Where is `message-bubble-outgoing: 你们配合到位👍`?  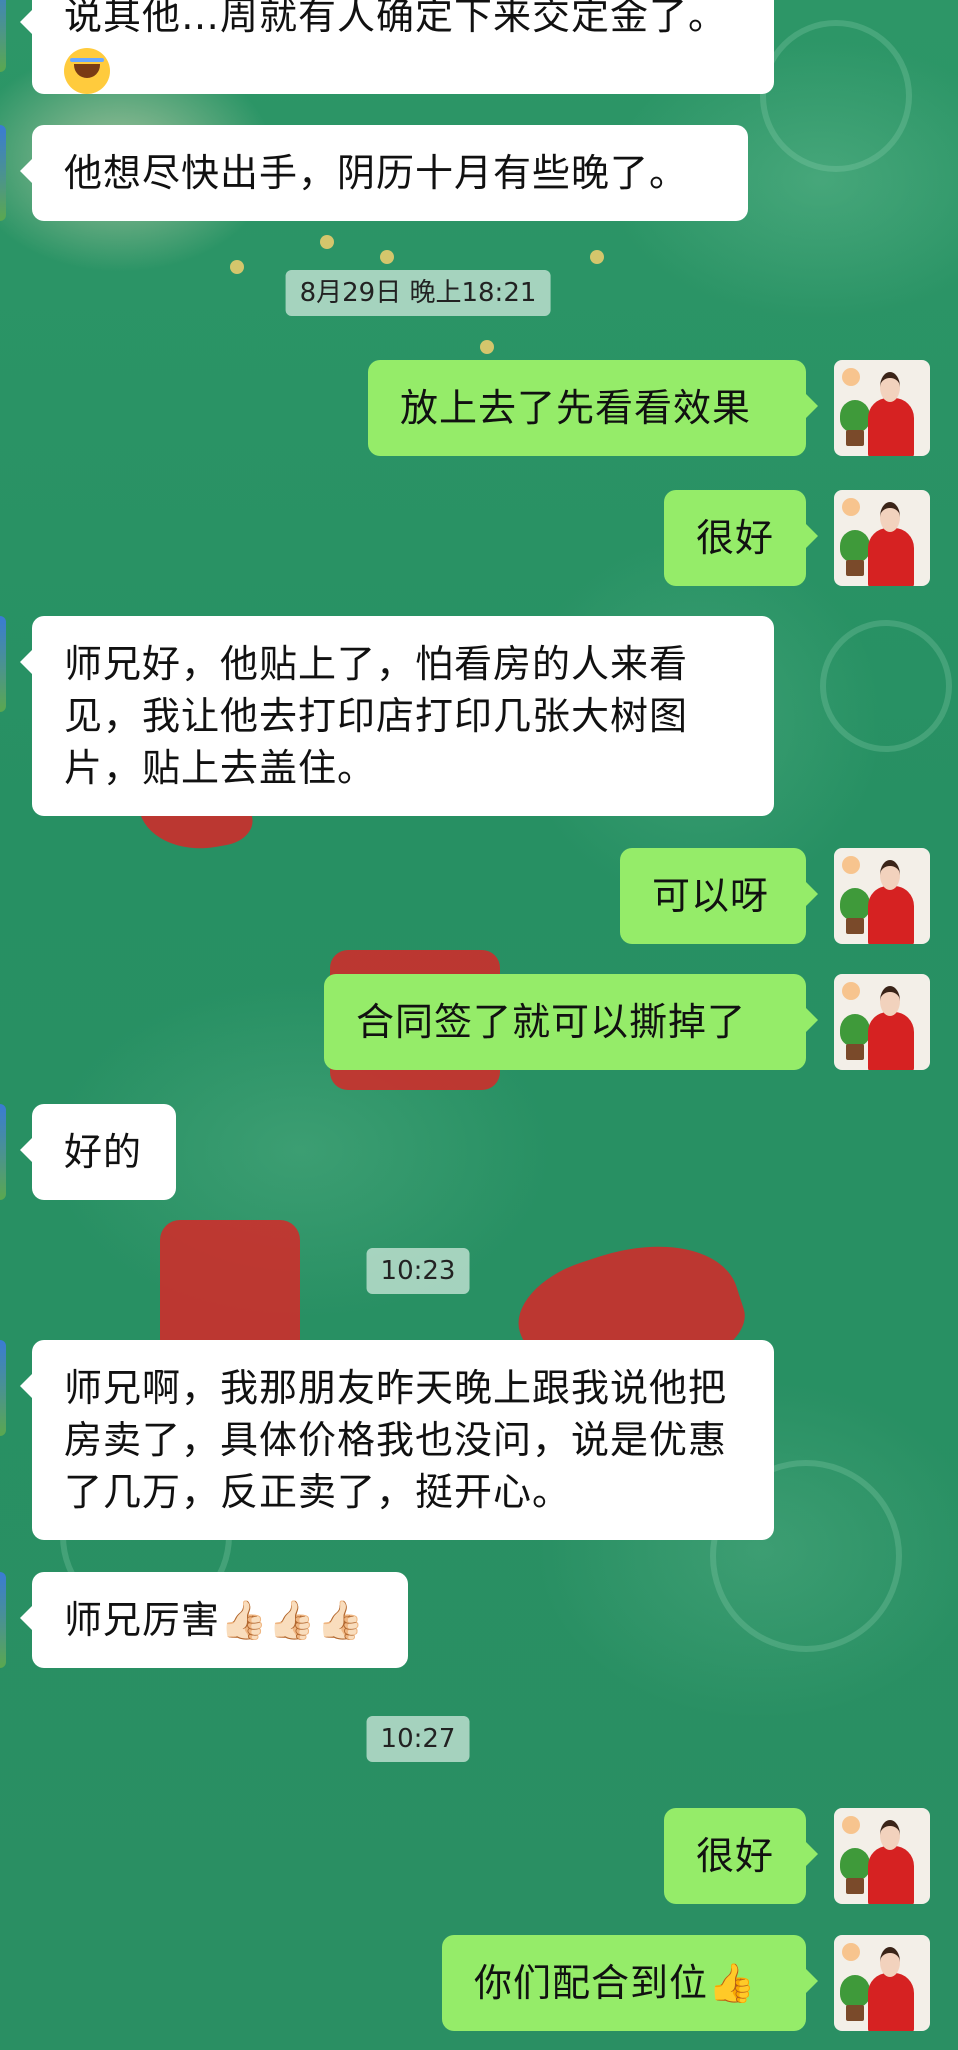
message-bubble-outgoing: 你们配合到位👍 is located at coordinates (630, 1983).